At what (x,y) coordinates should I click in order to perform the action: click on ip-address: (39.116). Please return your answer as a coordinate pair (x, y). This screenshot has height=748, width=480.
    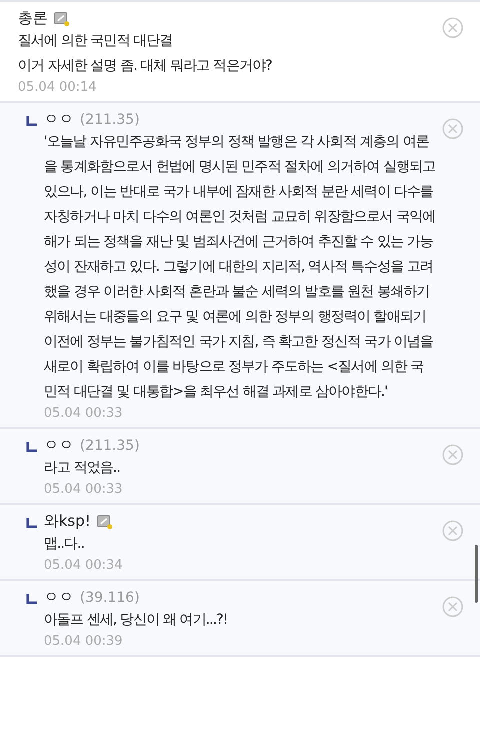
    Looking at the image, I should click on (110, 598).